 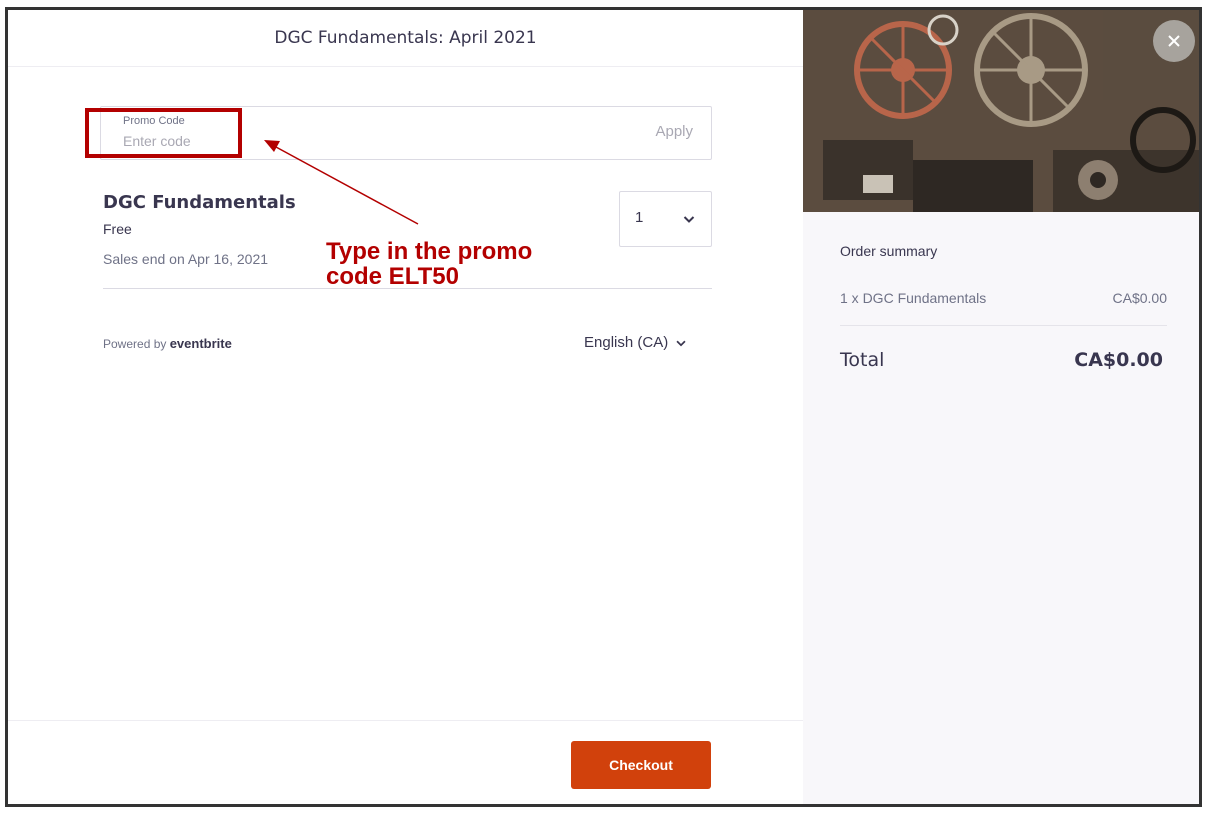 What do you see at coordinates (117, 229) in the screenshot?
I see `ticket-price: Free` at bounding box center [117, 229].